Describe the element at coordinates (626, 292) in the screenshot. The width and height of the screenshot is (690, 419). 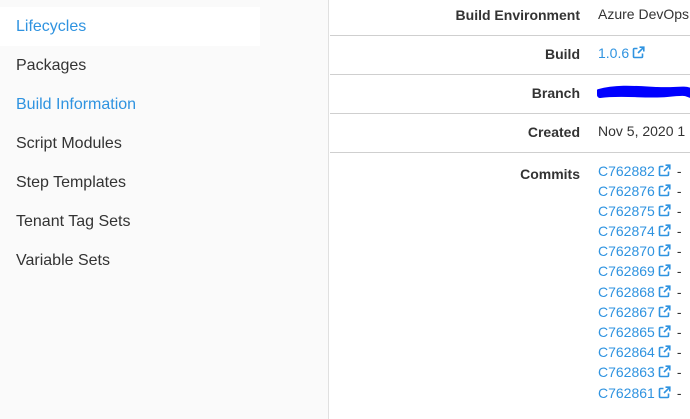
I see `commit-id: C762868` at that location.